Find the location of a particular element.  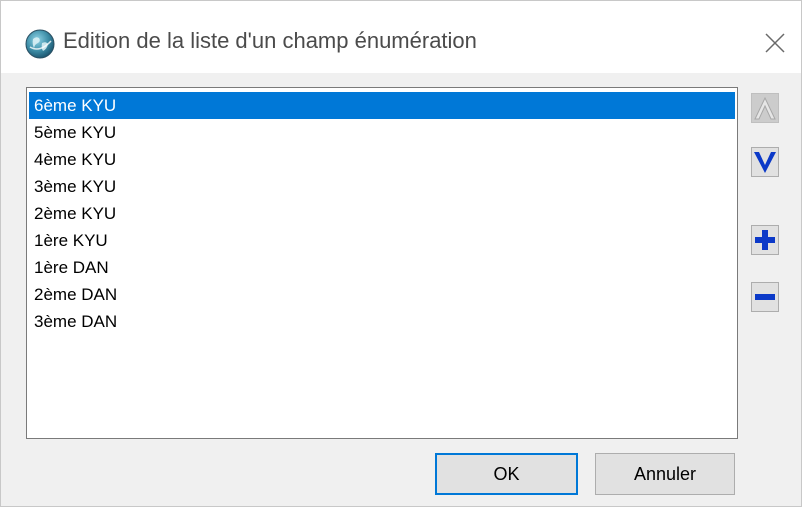

move-up-button is located at coordinates (765, 108).